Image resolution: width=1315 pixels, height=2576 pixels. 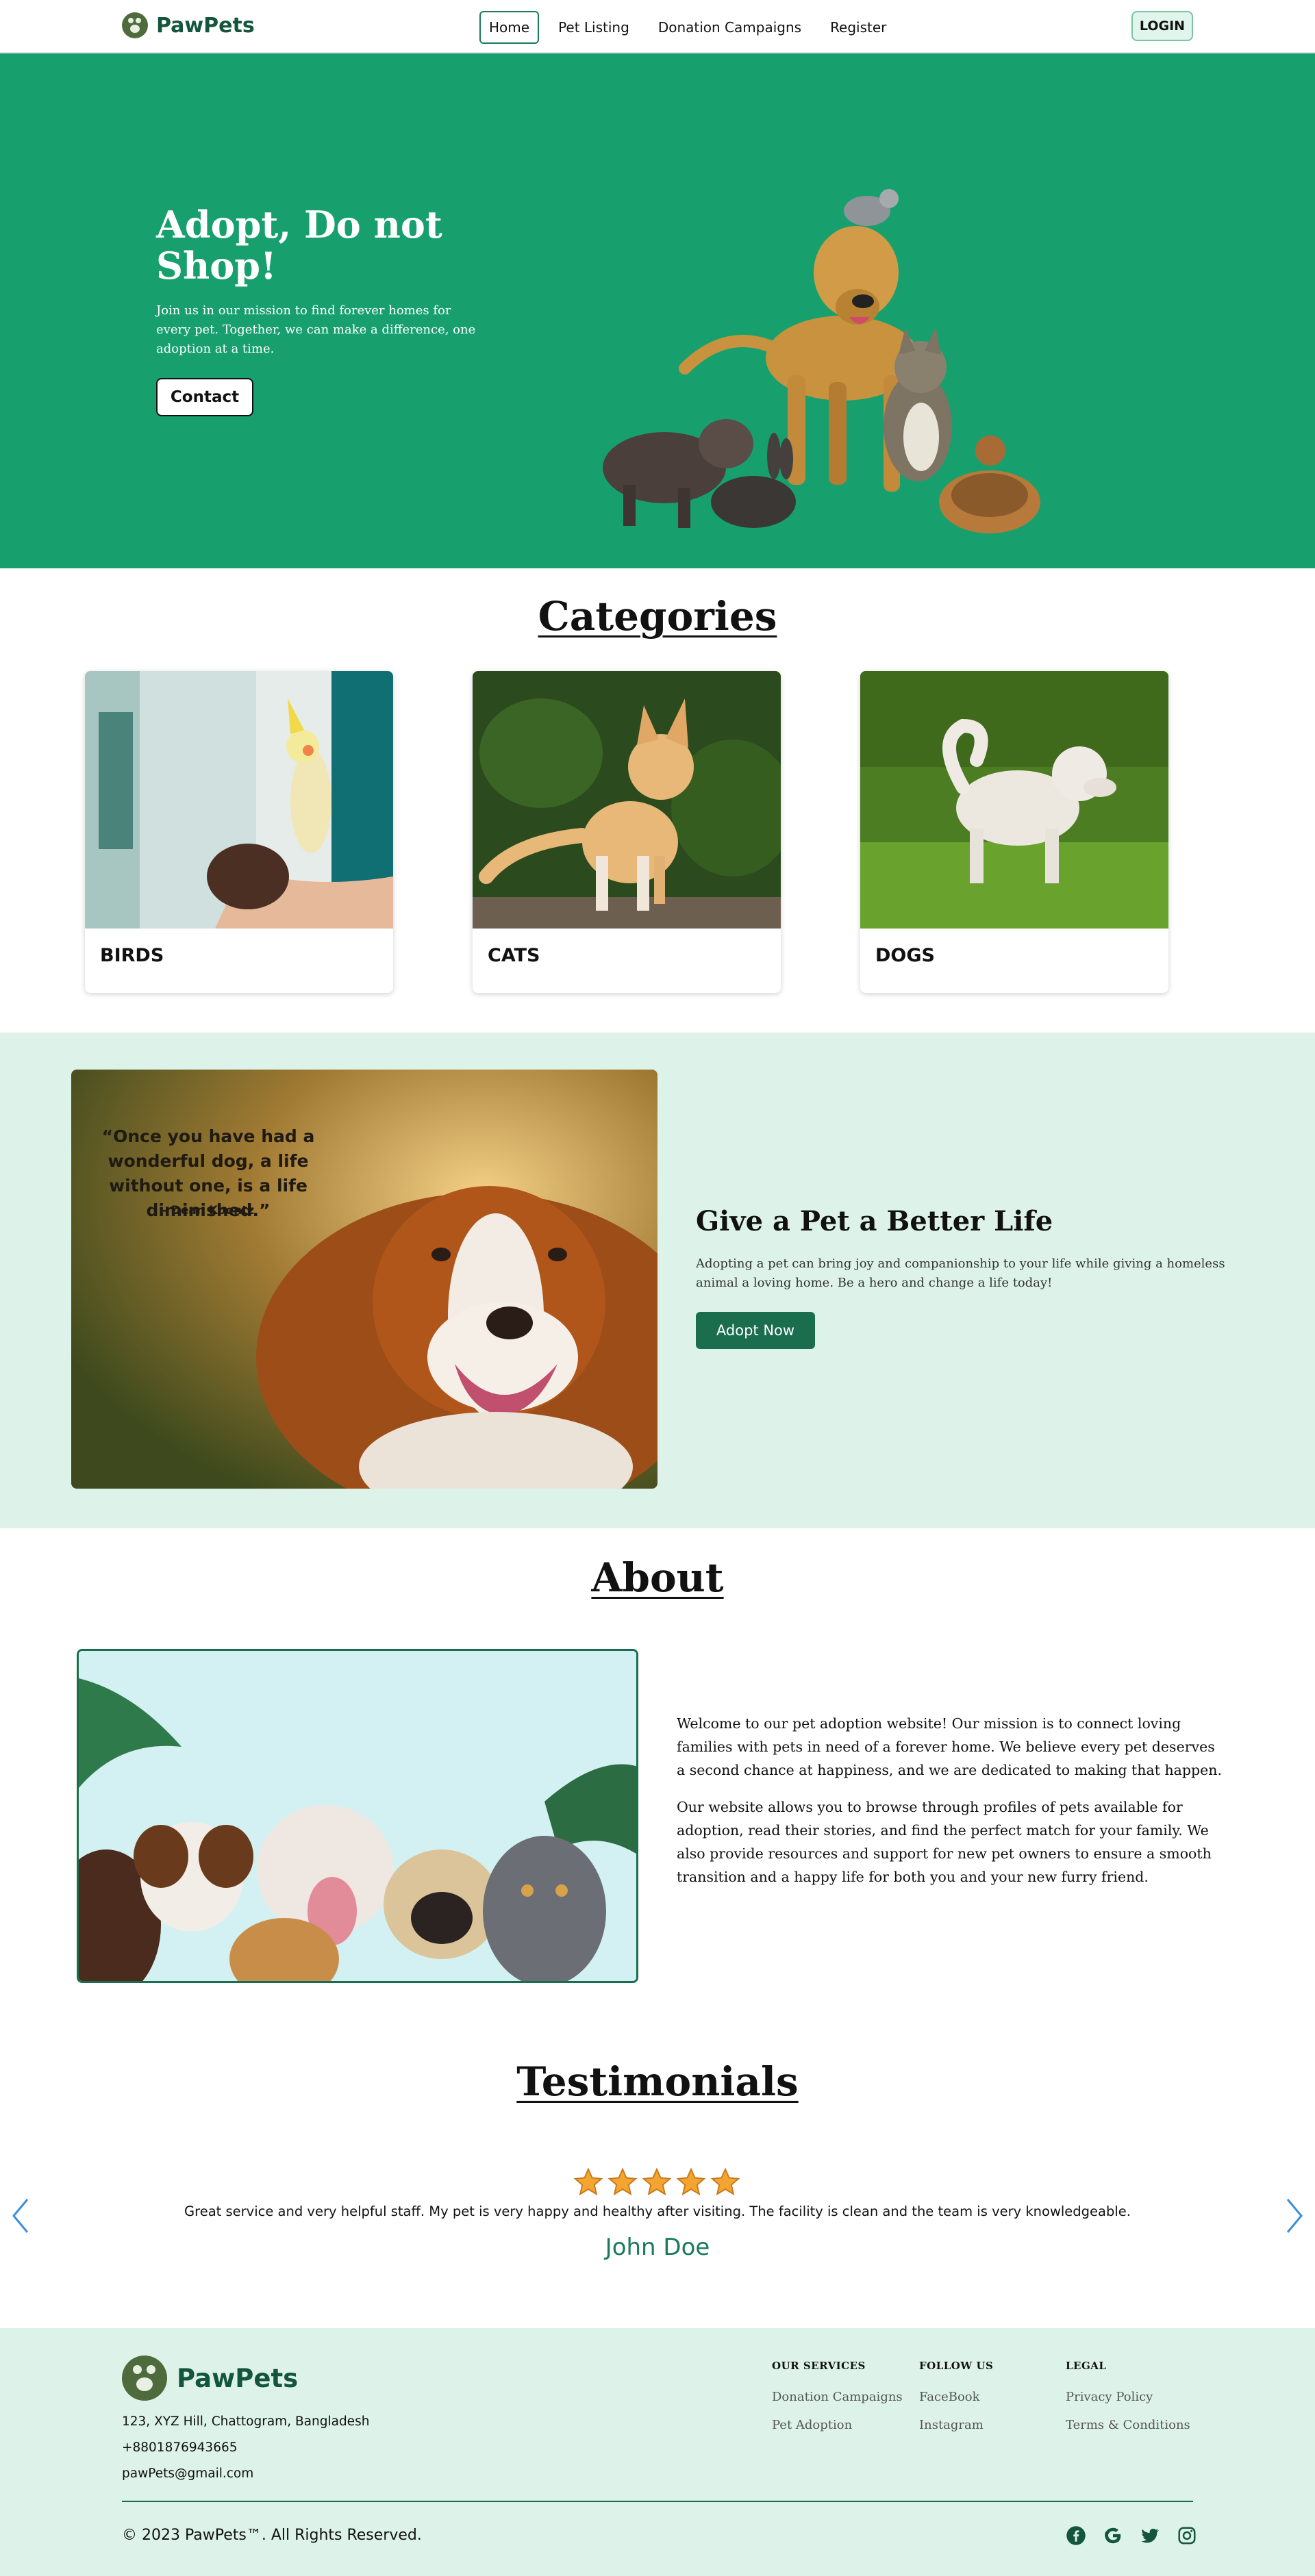 I want to click on adopt-now-button: Adopt Now, so click(x=756, y=1330).